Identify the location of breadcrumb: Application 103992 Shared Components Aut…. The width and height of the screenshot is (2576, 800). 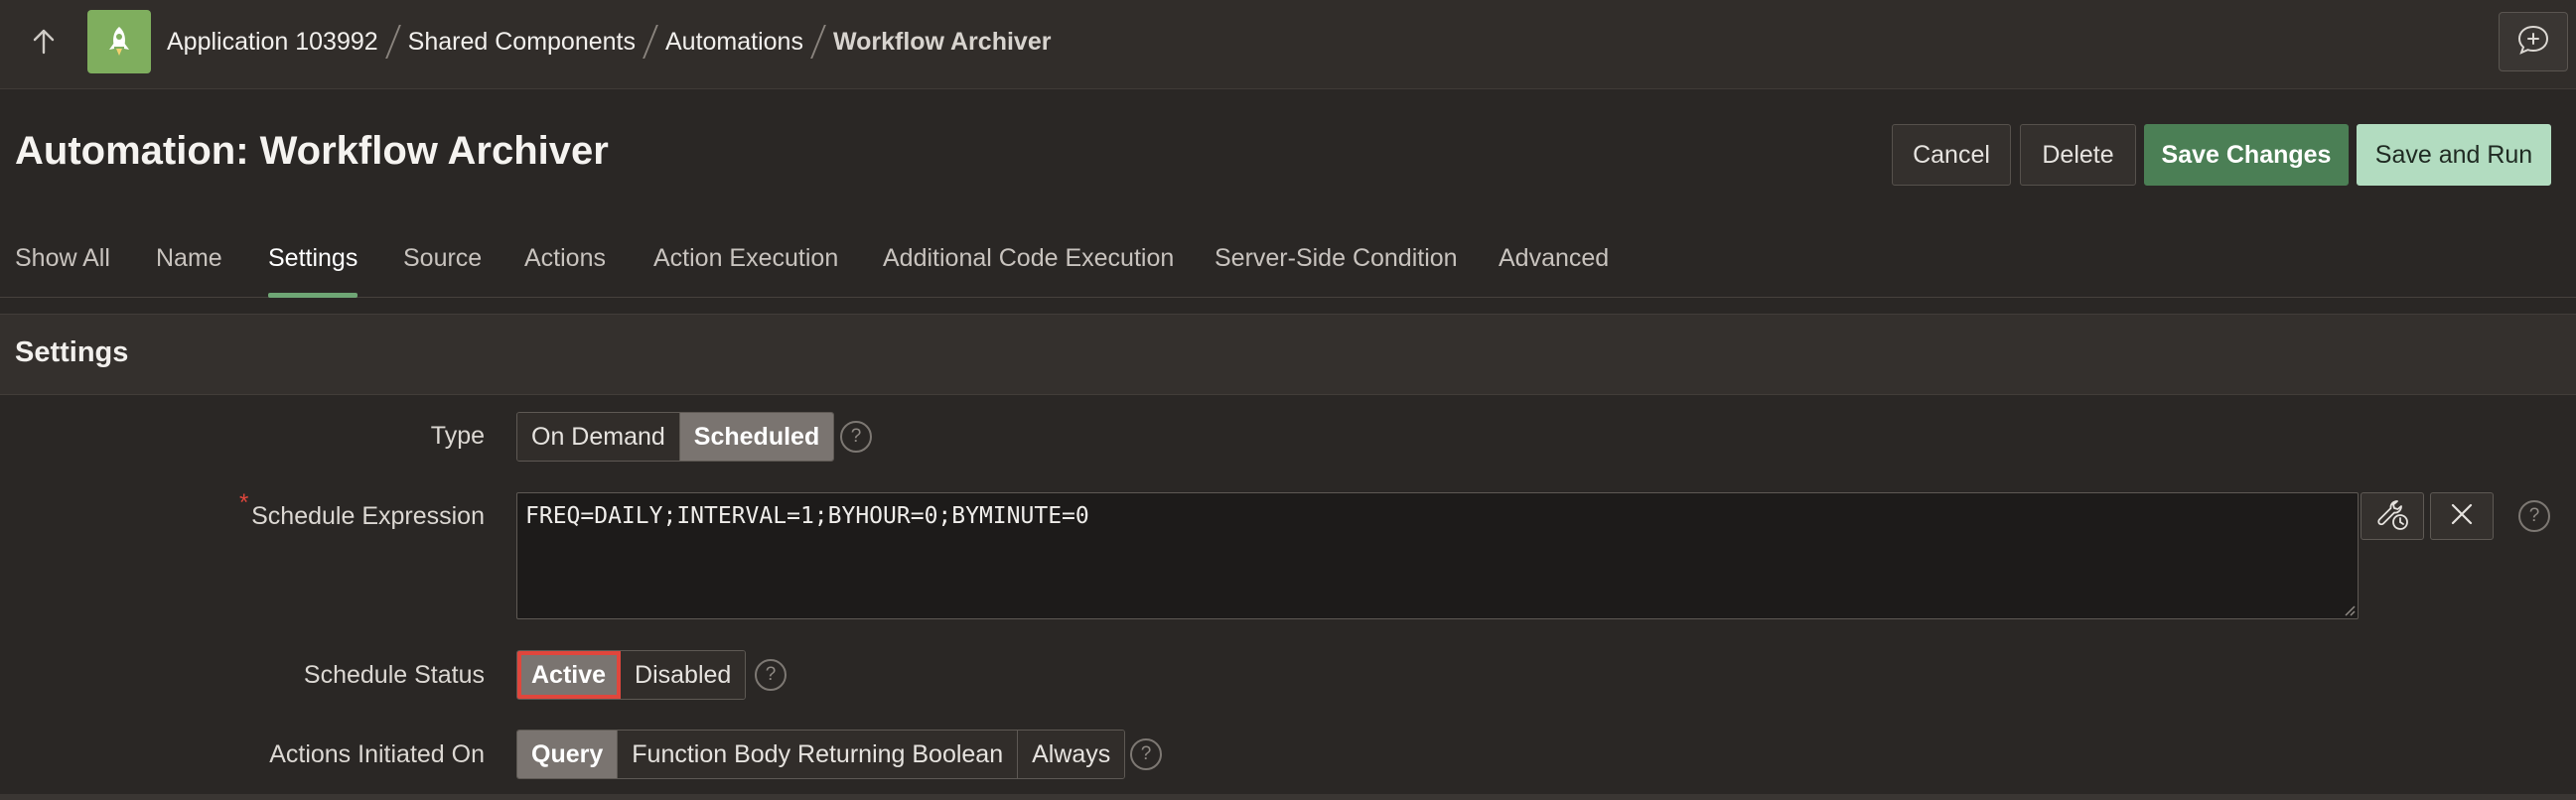
(609, 41).